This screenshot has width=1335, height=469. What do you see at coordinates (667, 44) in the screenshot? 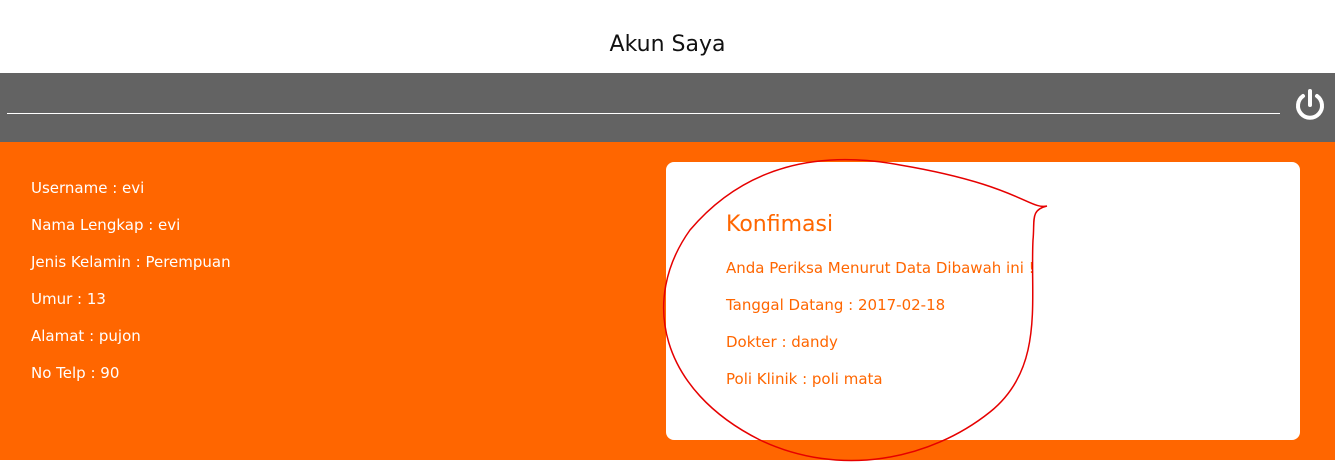
I see `page-title: Akun Saya` at bounding box center [667, 44].